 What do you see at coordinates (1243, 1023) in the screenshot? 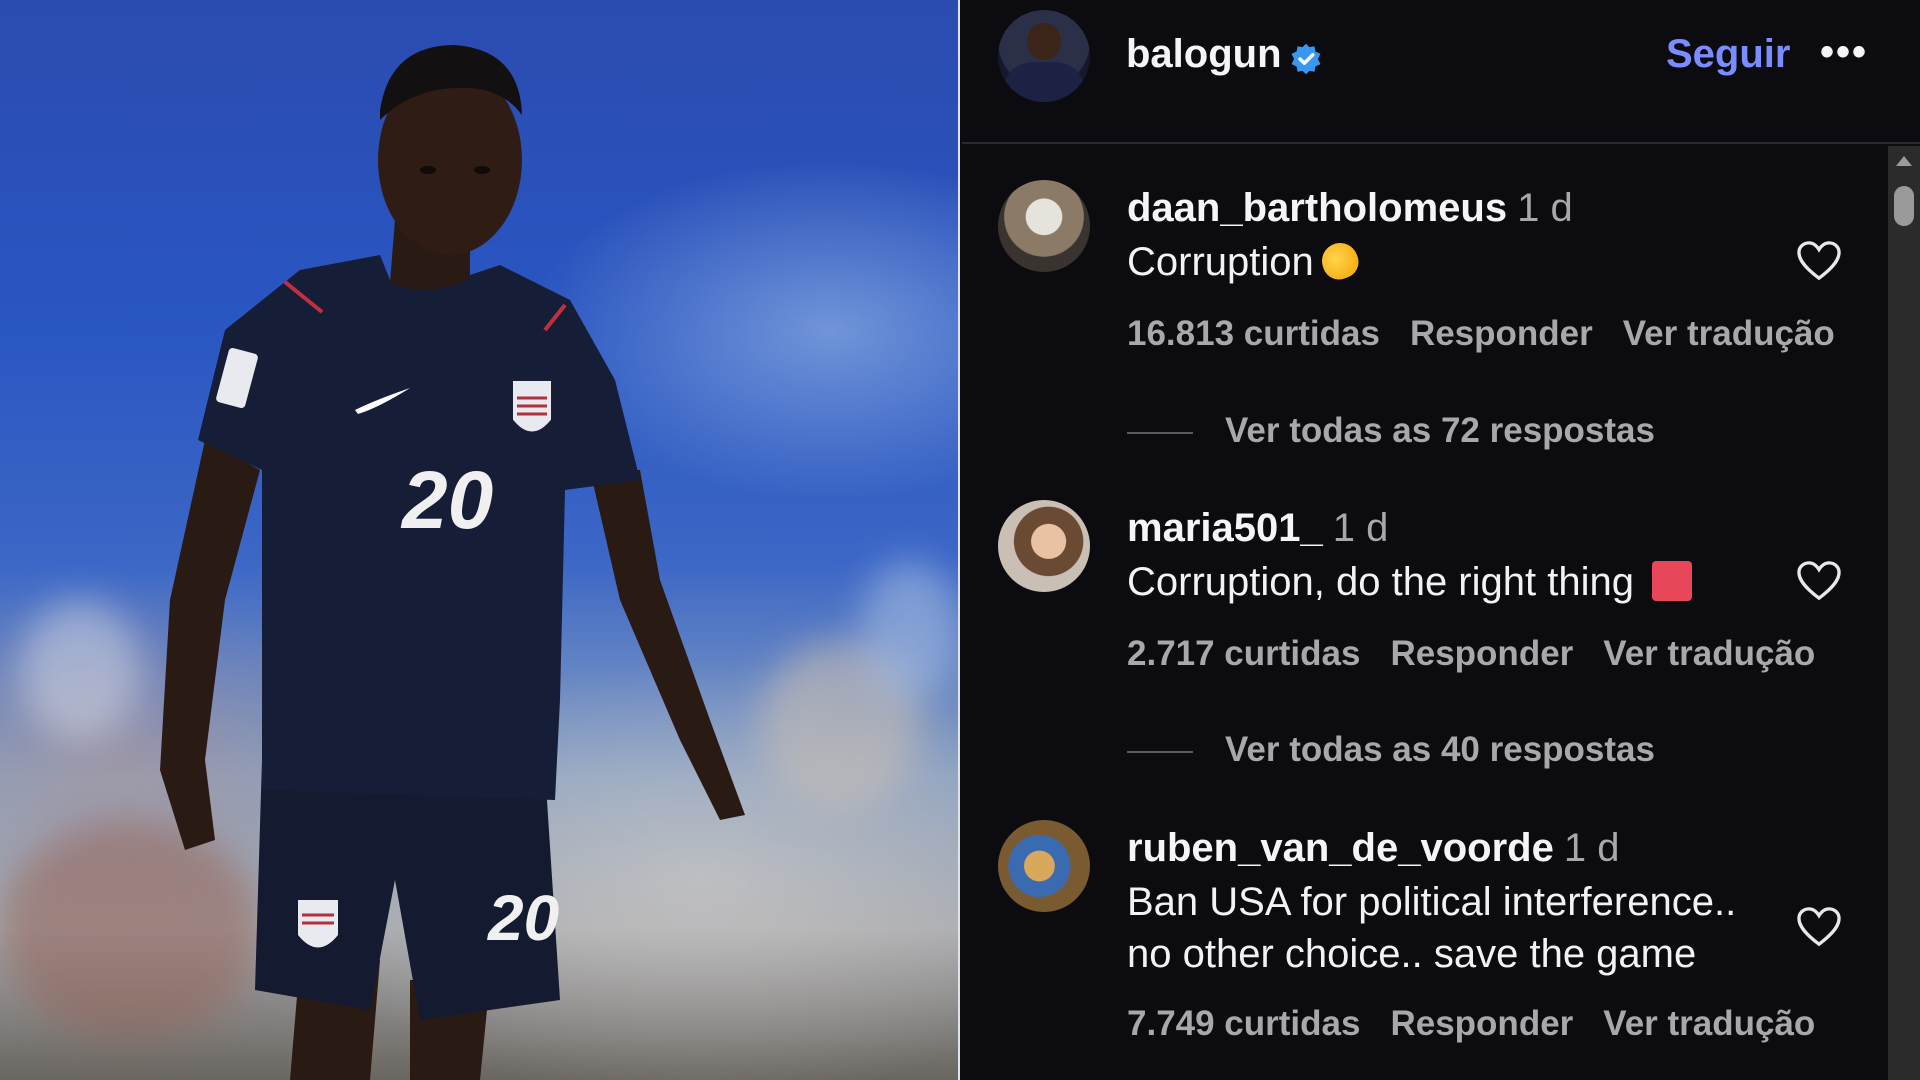
I see `likes-count: 7.749 curtidas` at bounding box center [1243, 1023].